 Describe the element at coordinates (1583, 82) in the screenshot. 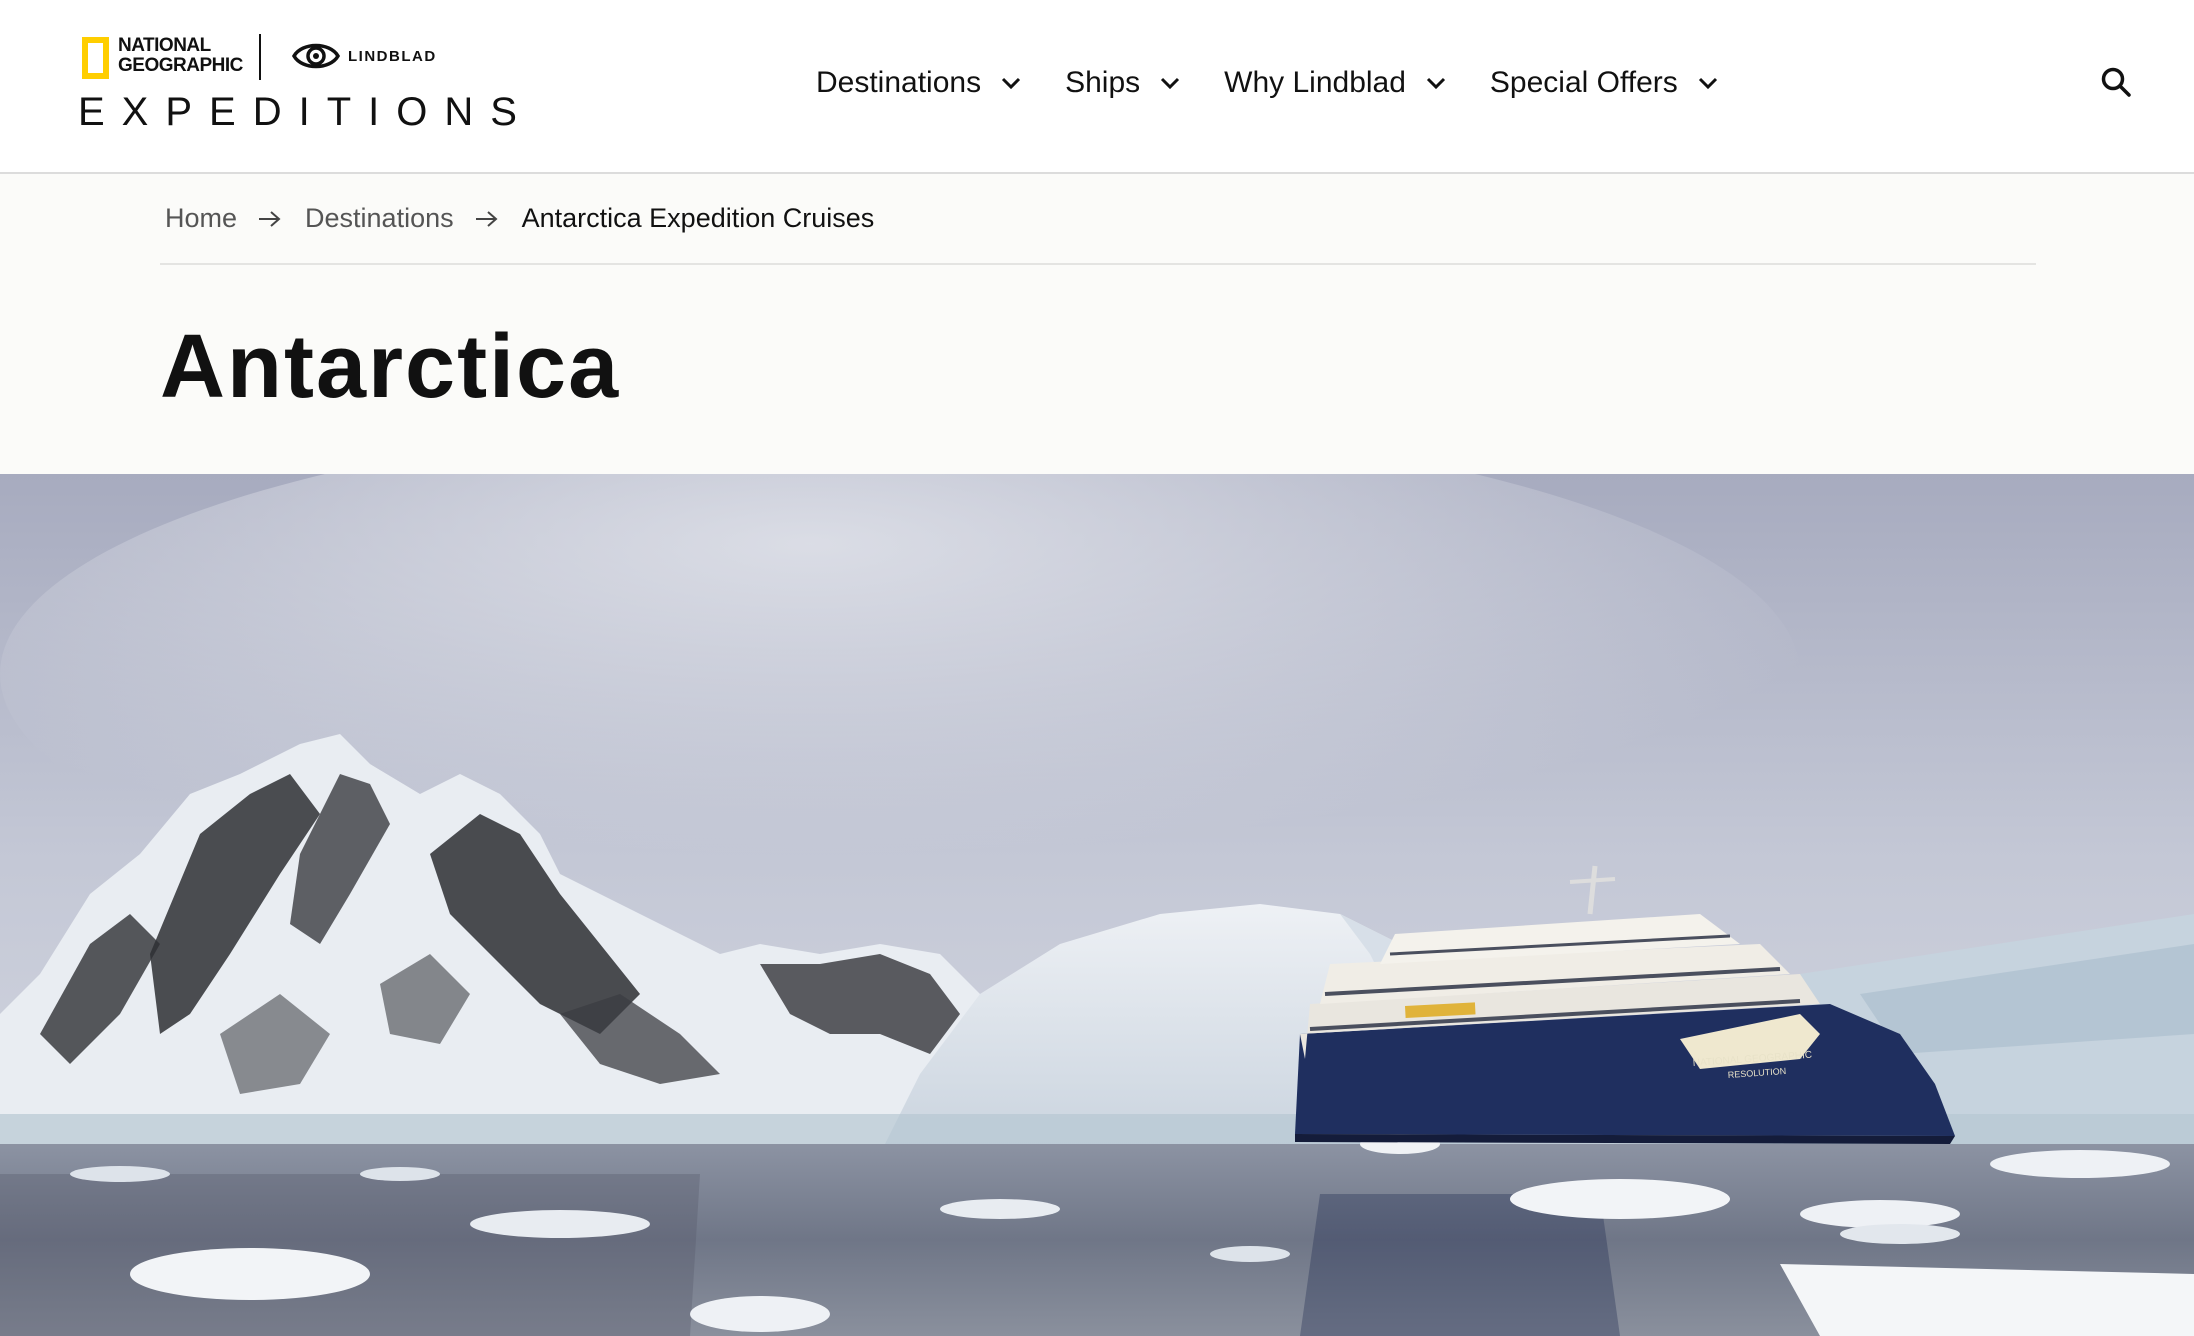

I see `nav-item-label: Special Offers` at that location.